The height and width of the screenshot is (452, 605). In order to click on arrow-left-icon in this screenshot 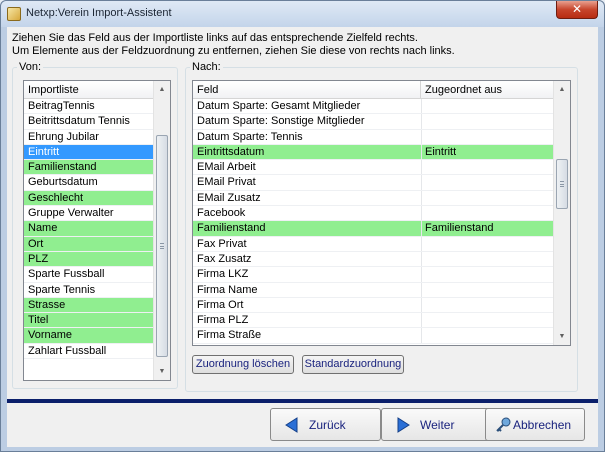, I will do `click(291, 425)`.